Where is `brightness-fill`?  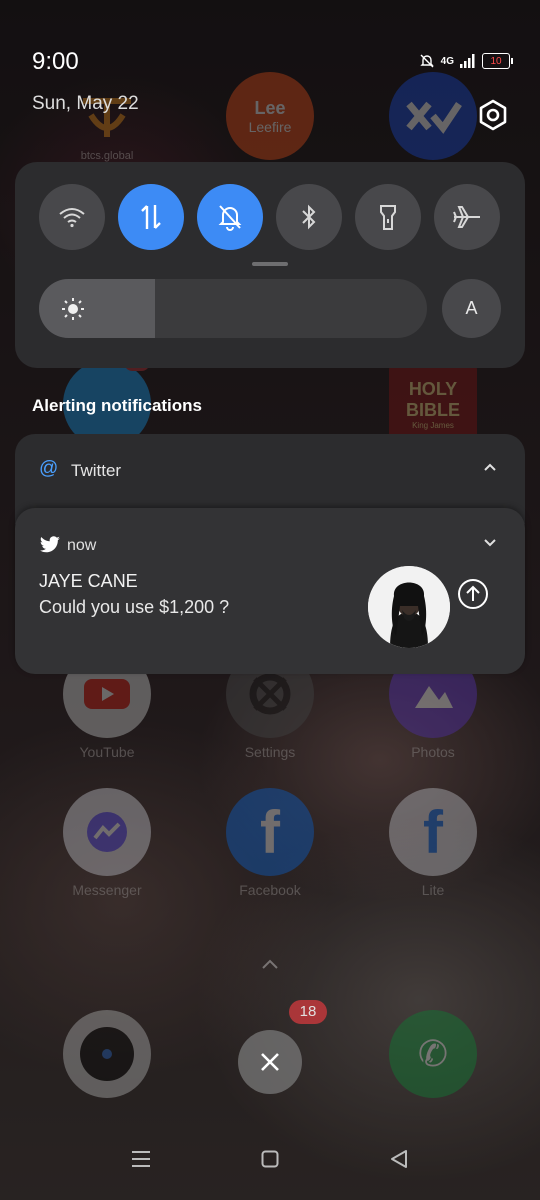 brightness-fill is located at coordinates (97, 308).